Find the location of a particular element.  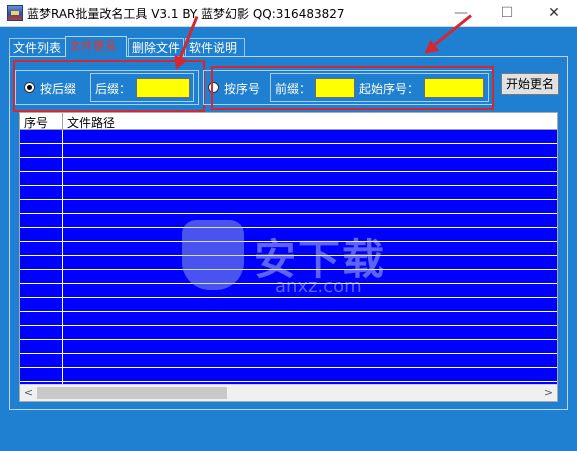

column-gridline is located at coordinates (62, 257).